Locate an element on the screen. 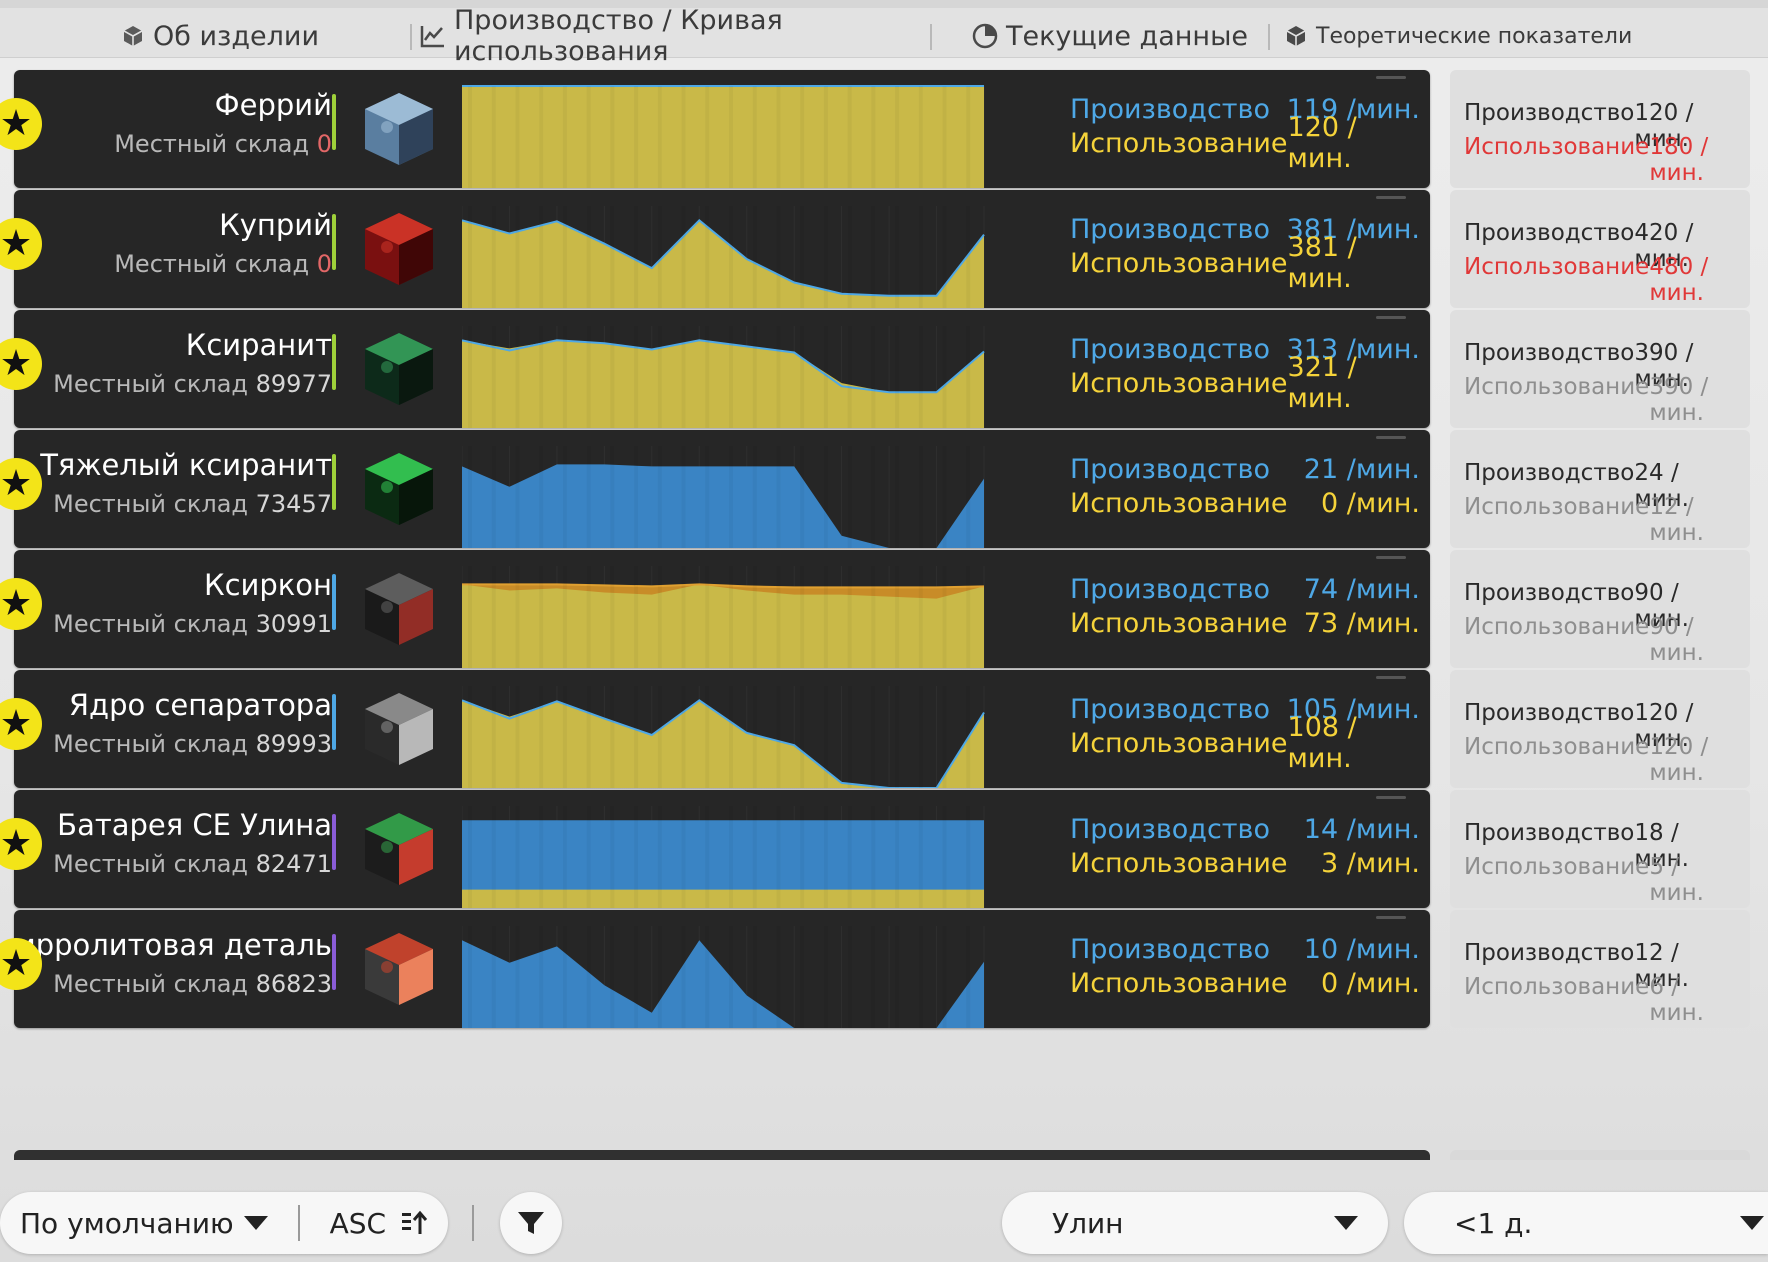  item-stock: Местный склад 73457 is located at coordinates (192, 504).